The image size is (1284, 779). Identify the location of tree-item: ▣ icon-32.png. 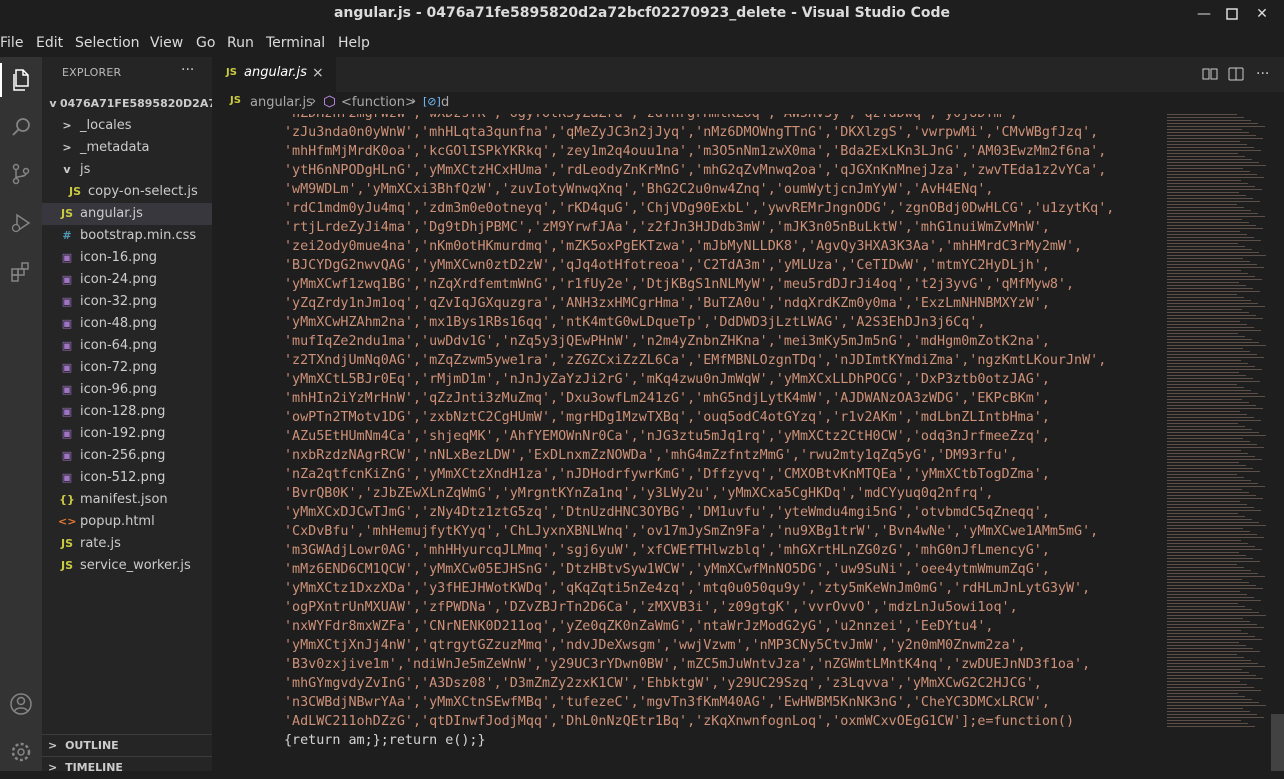
(127, 302).